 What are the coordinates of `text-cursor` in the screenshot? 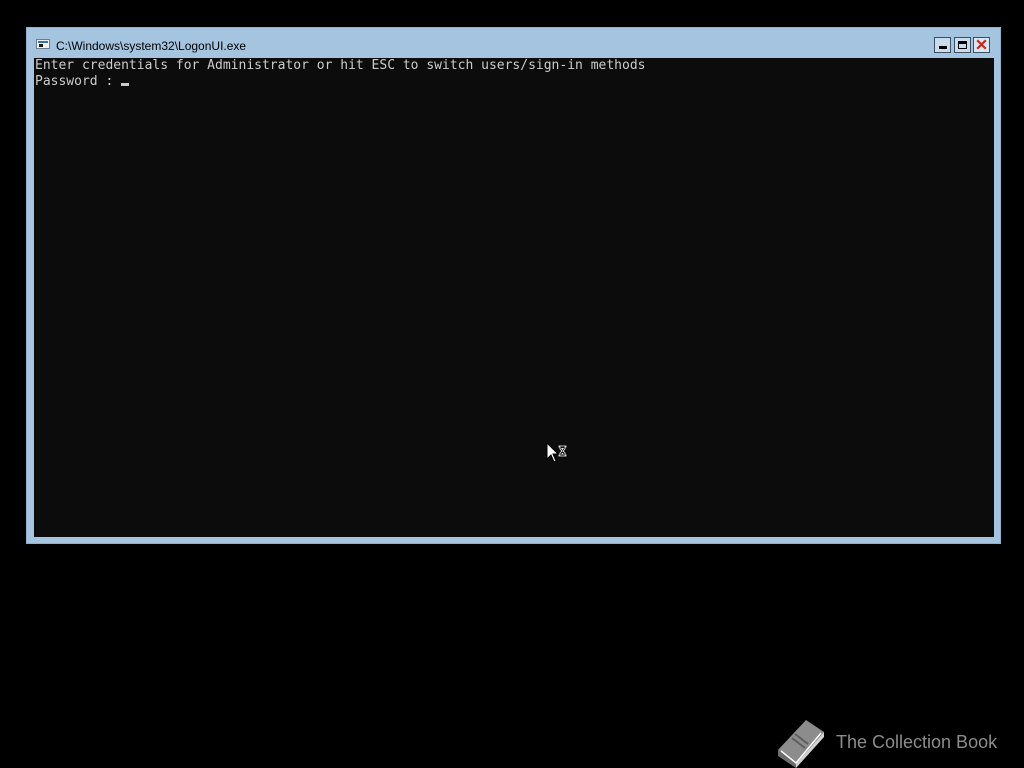 It's located at (125, 84).